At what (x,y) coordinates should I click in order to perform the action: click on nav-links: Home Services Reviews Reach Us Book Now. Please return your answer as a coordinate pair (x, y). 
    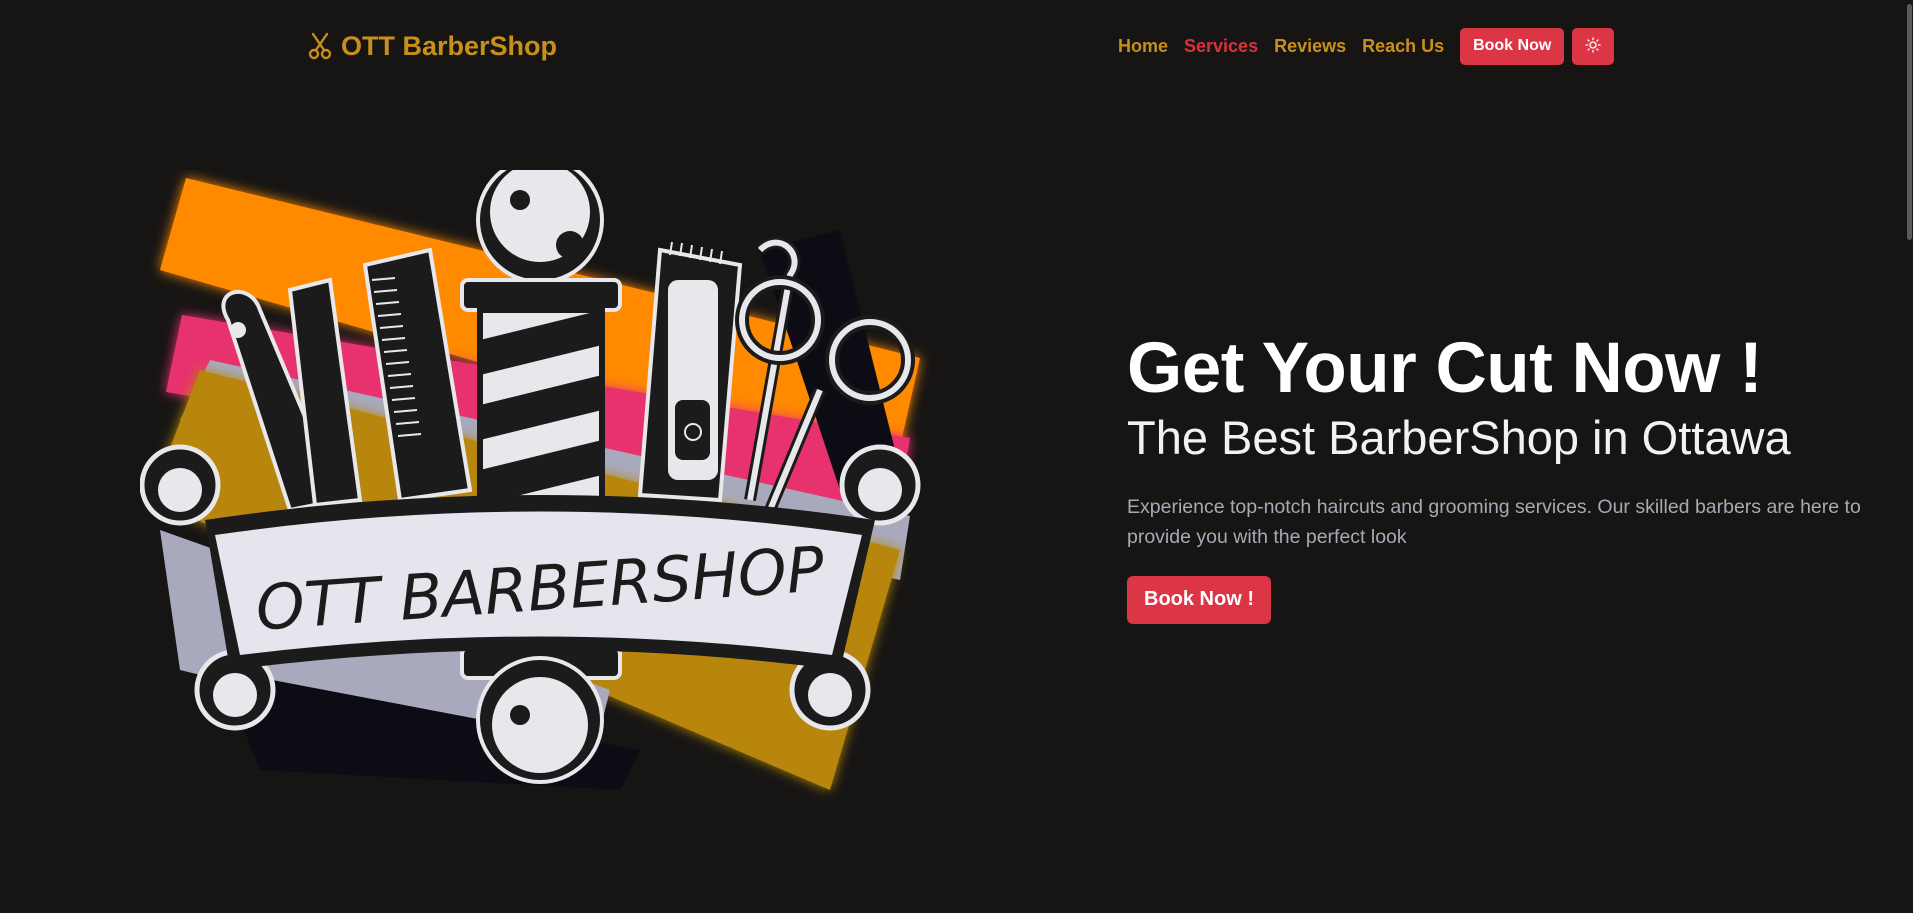
    Looking at the image, I should click on (1366, 46).